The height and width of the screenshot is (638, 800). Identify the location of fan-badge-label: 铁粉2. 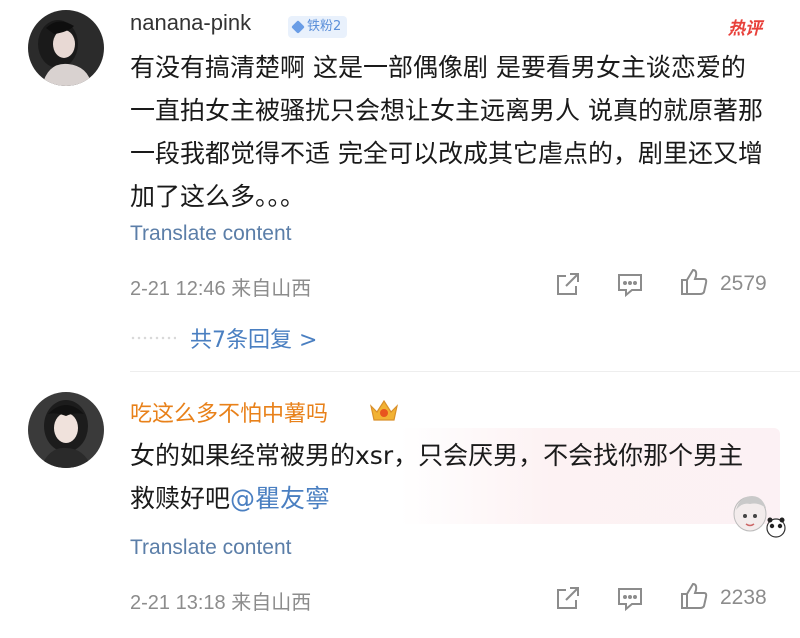
(324, 26).